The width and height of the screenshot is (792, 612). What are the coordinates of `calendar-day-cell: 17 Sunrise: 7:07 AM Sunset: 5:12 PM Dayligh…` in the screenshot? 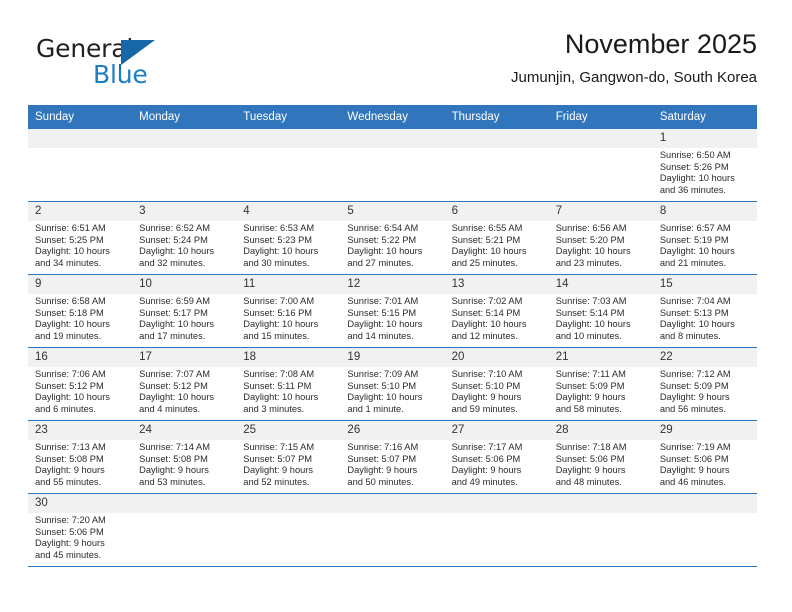 It's located at (184, 384).